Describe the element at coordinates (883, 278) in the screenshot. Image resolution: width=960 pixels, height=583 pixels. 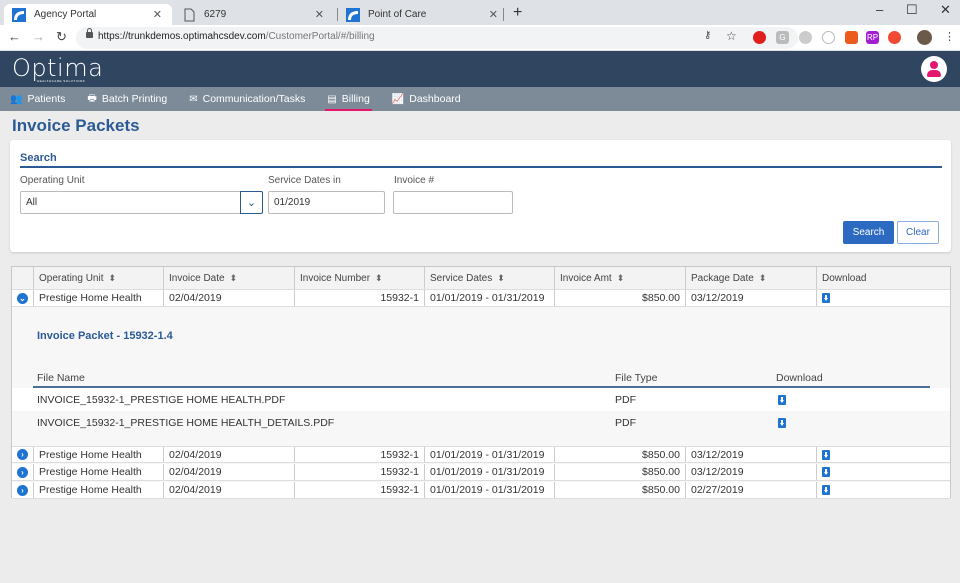
I see `column-header-download: Download` at that location.